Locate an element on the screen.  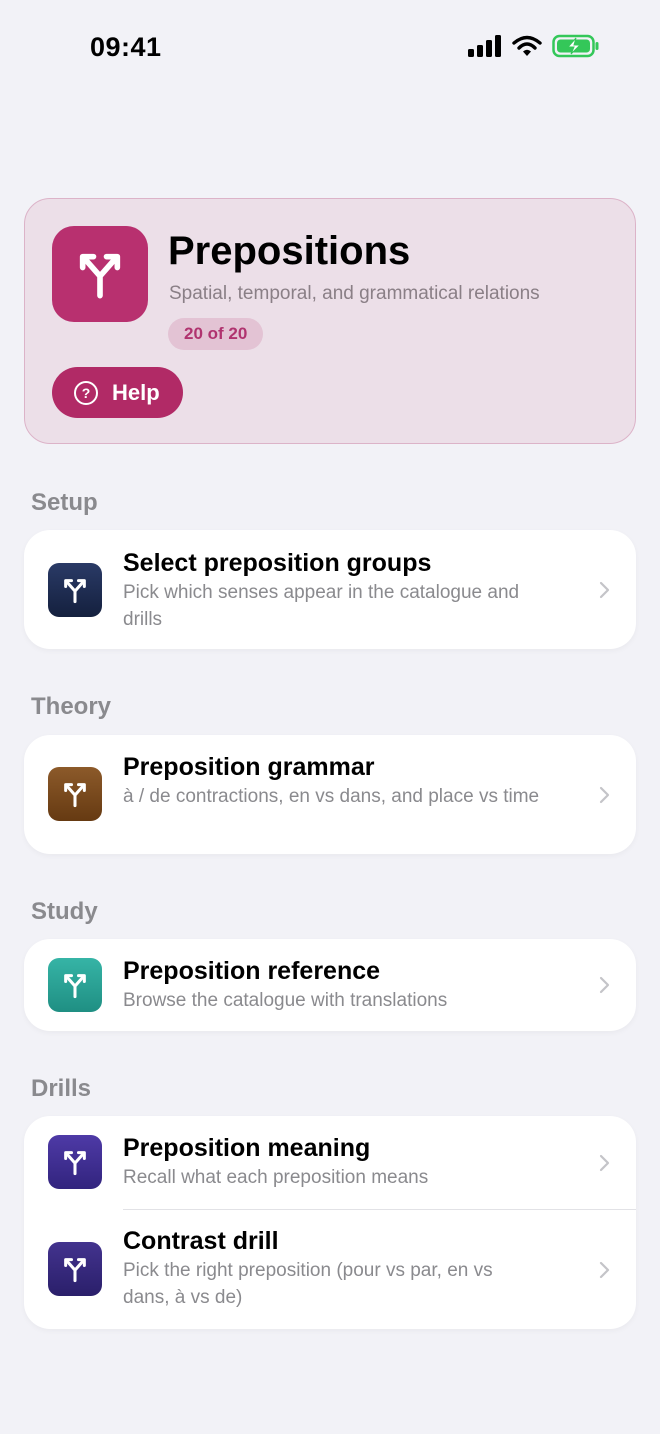
status-icons is located at coordinates (534, 46).